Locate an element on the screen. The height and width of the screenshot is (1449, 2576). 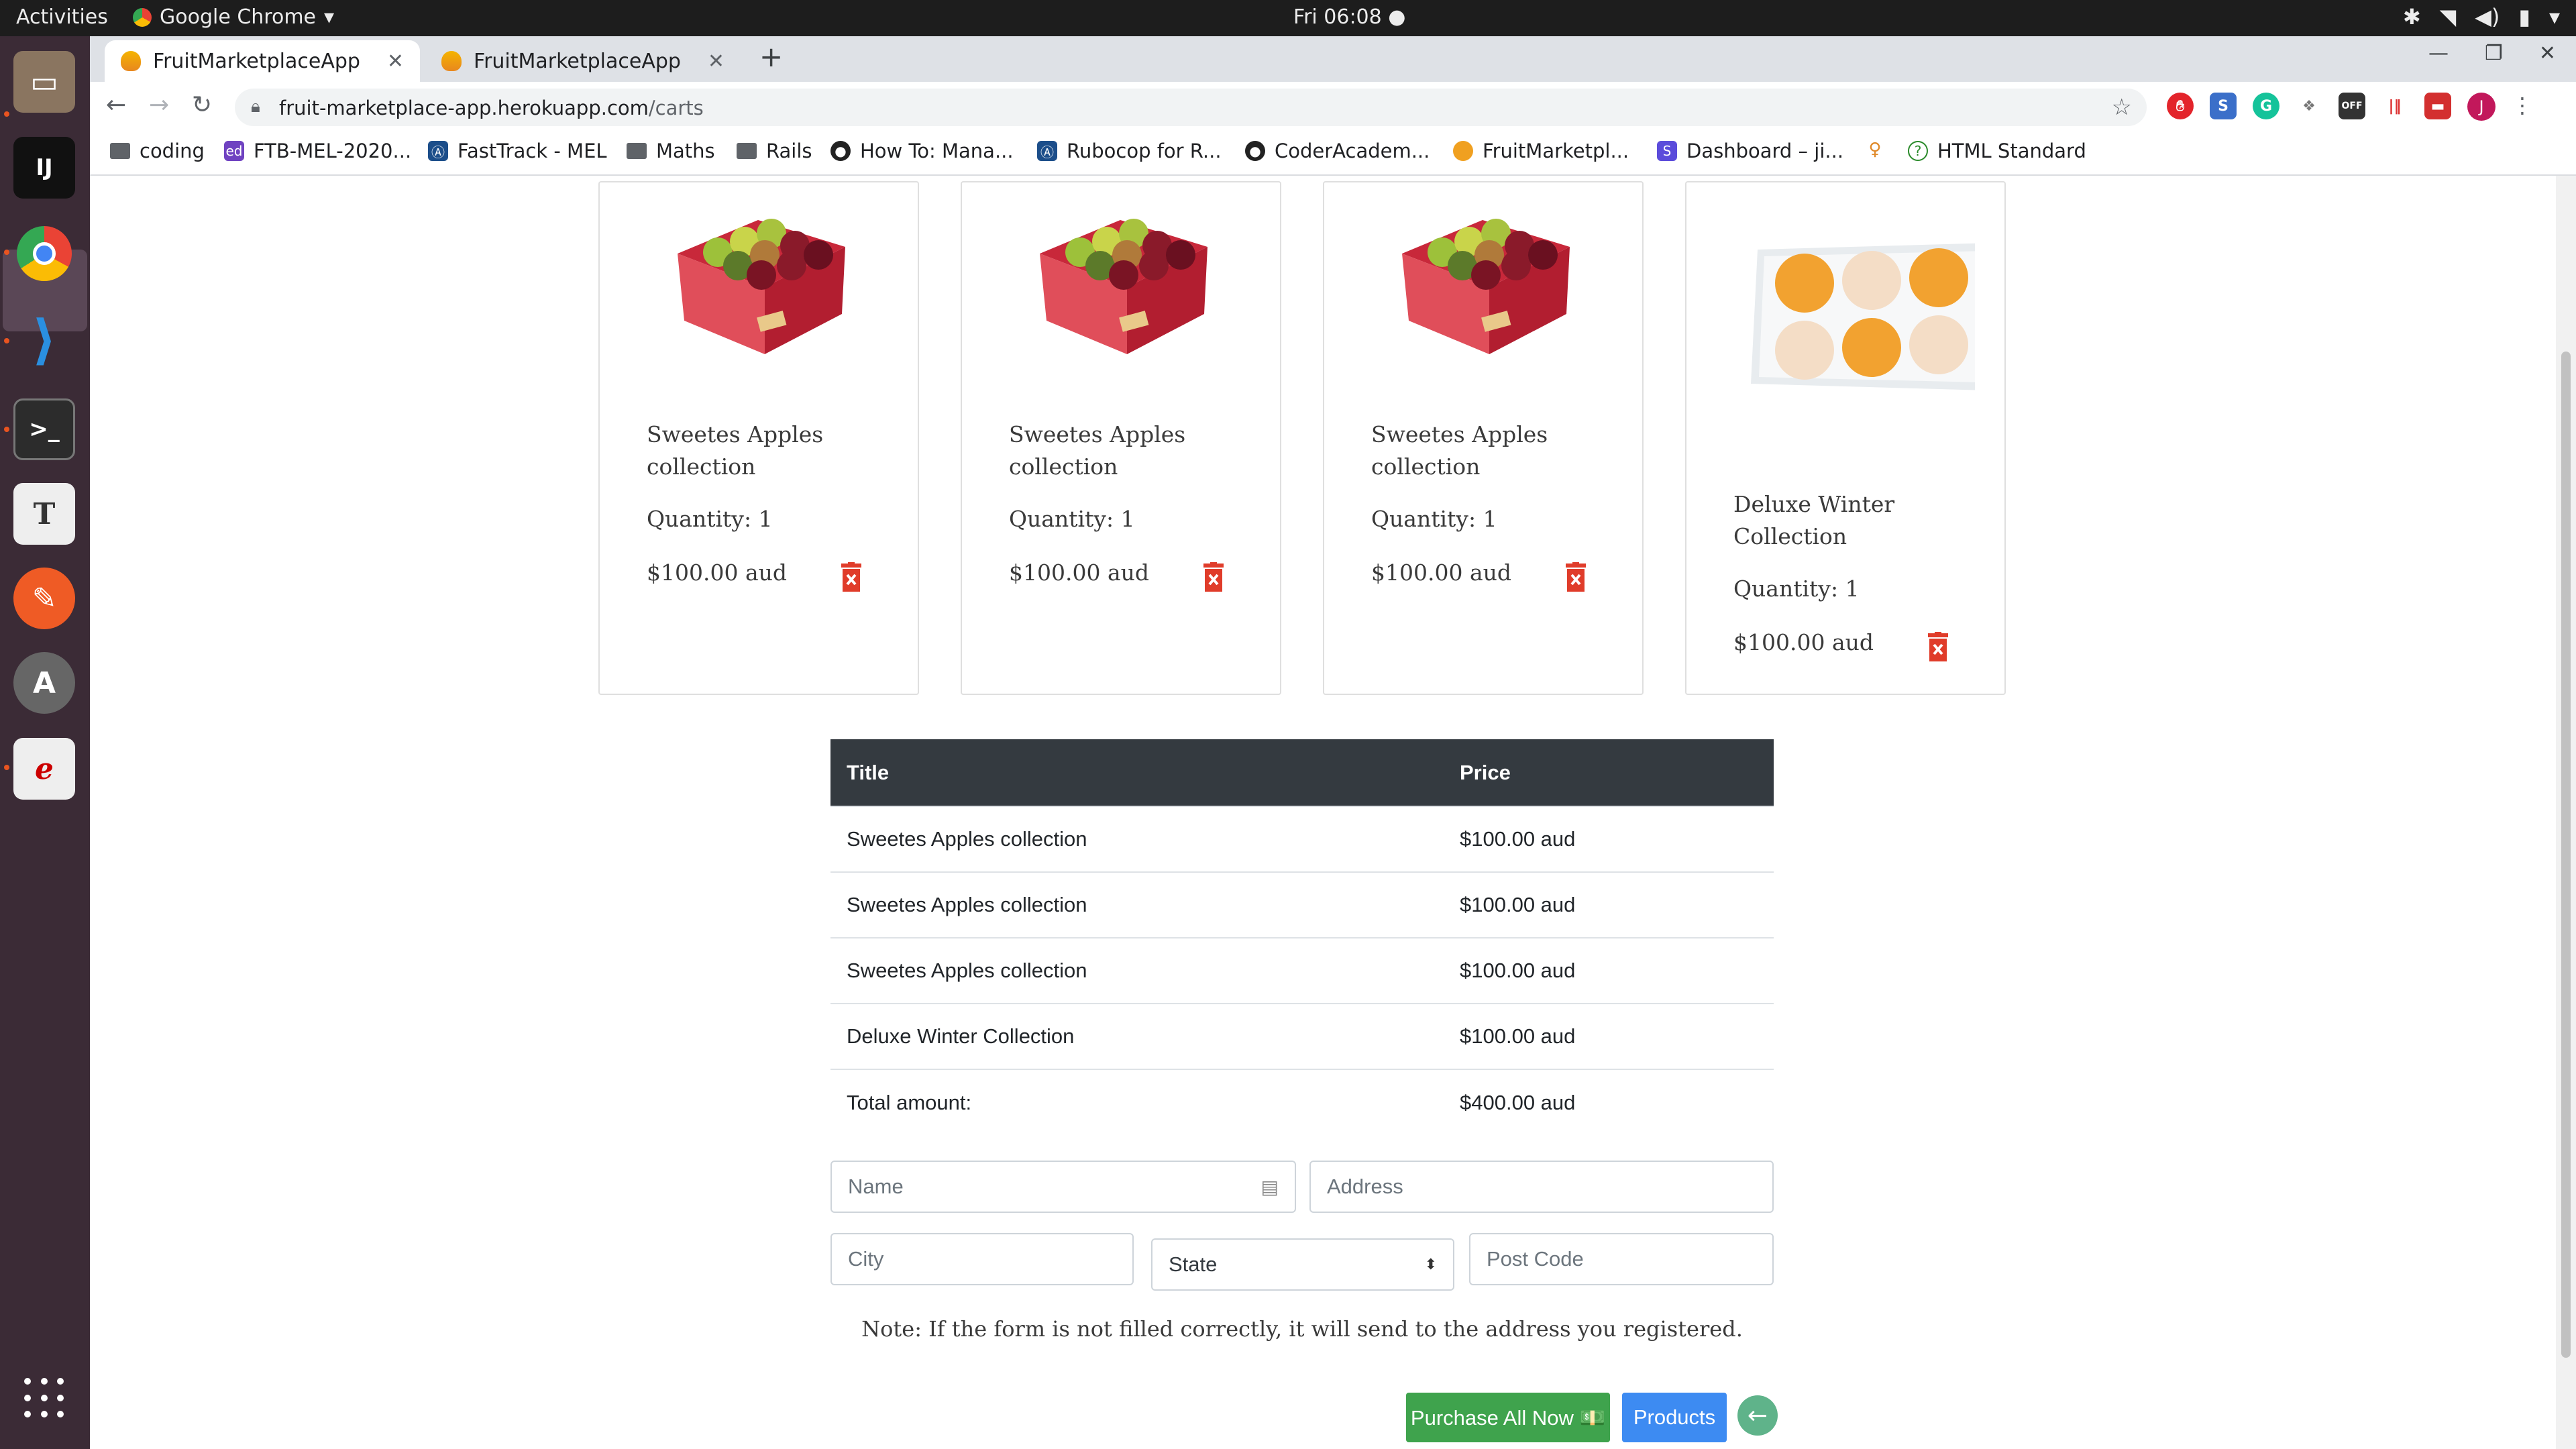
scrollbar-thumb is located at coordinates (2566, 855).